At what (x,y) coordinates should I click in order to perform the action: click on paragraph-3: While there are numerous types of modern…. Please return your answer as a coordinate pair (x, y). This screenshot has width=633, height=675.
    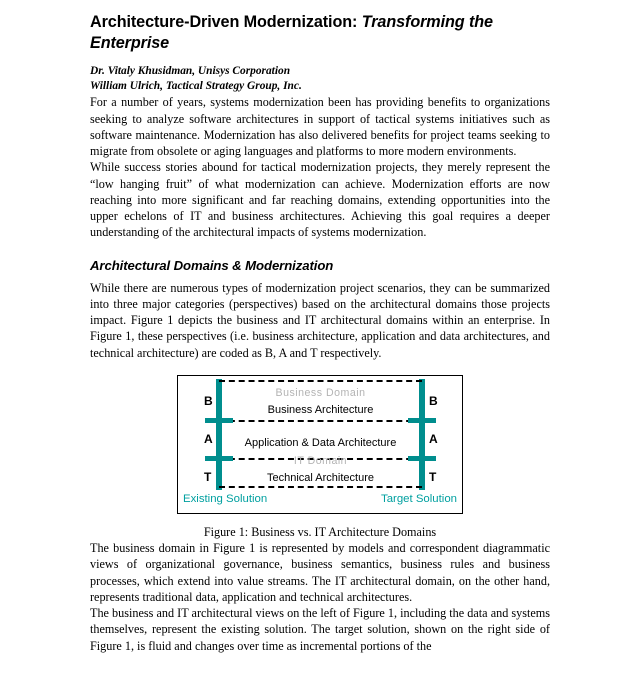
    Looking at the image, I should click on (320, 320).